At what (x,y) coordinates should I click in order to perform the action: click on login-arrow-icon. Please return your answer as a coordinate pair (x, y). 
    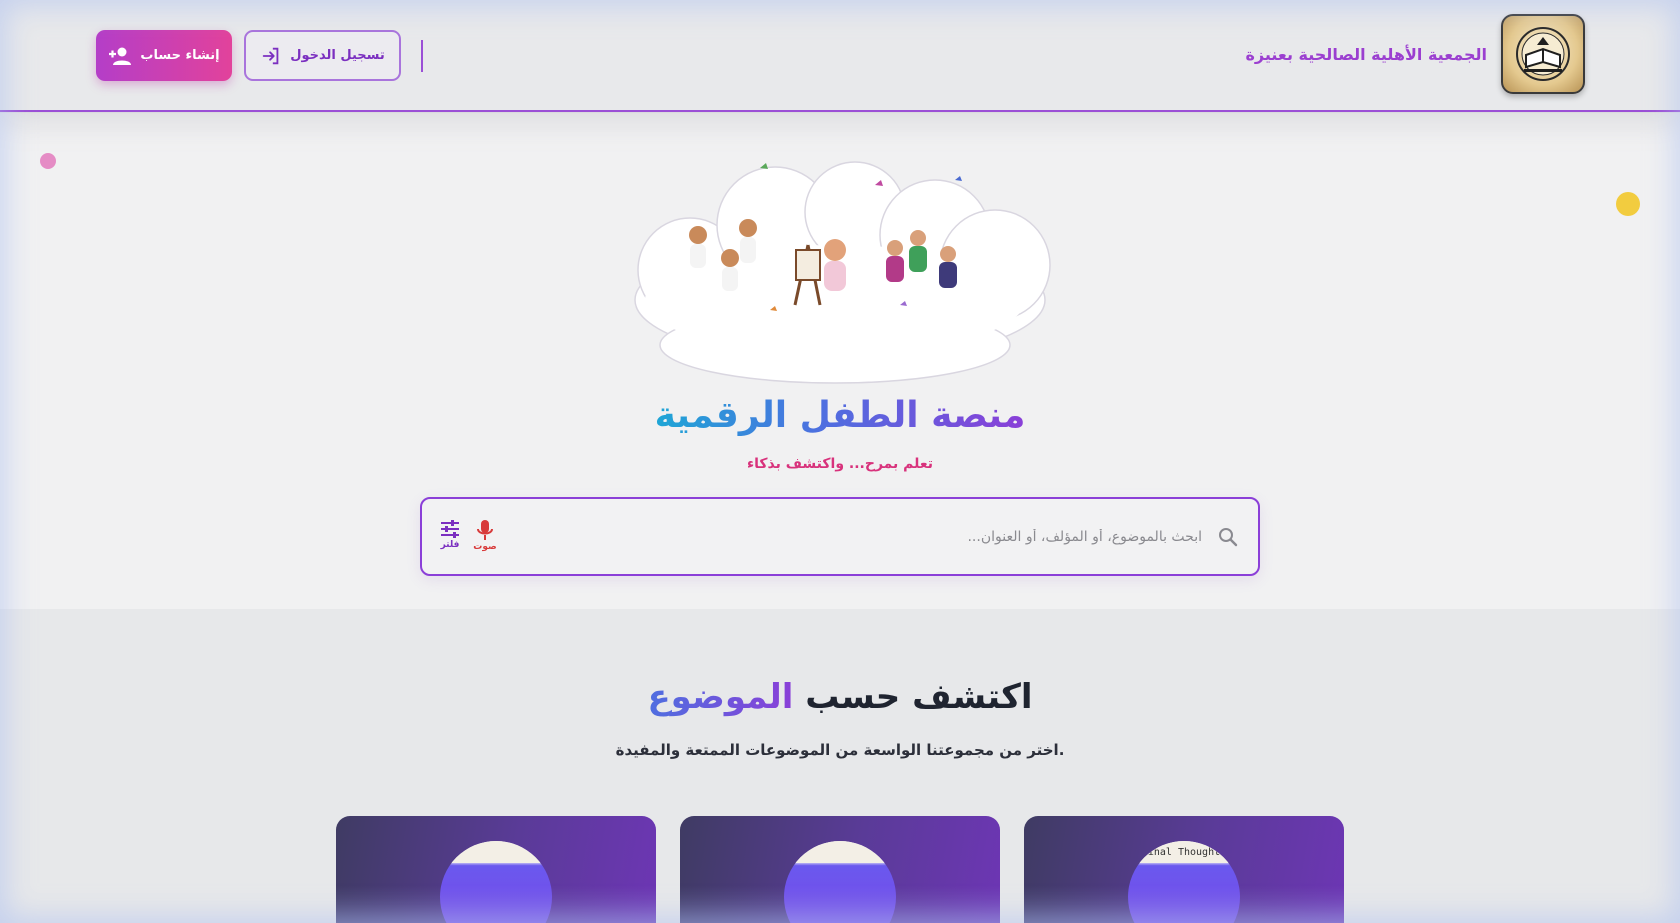
    Looking at the image, I should click on (270, 55).